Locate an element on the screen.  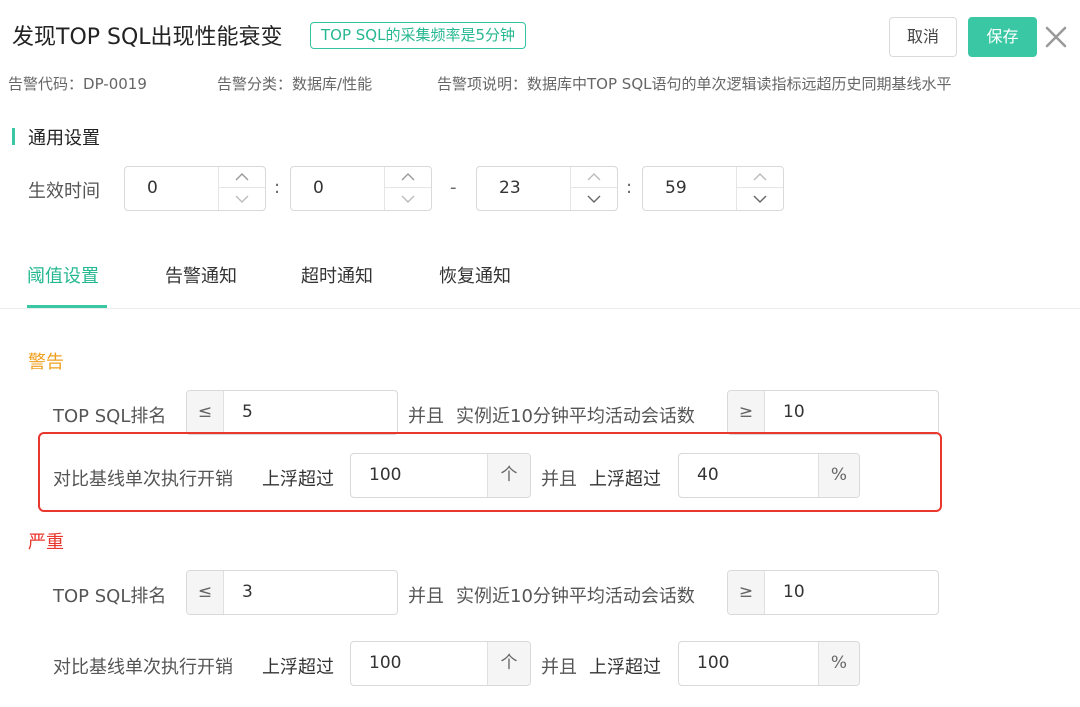
critical-rise-pct-input: 100 % is located at coordinates (769, 663).